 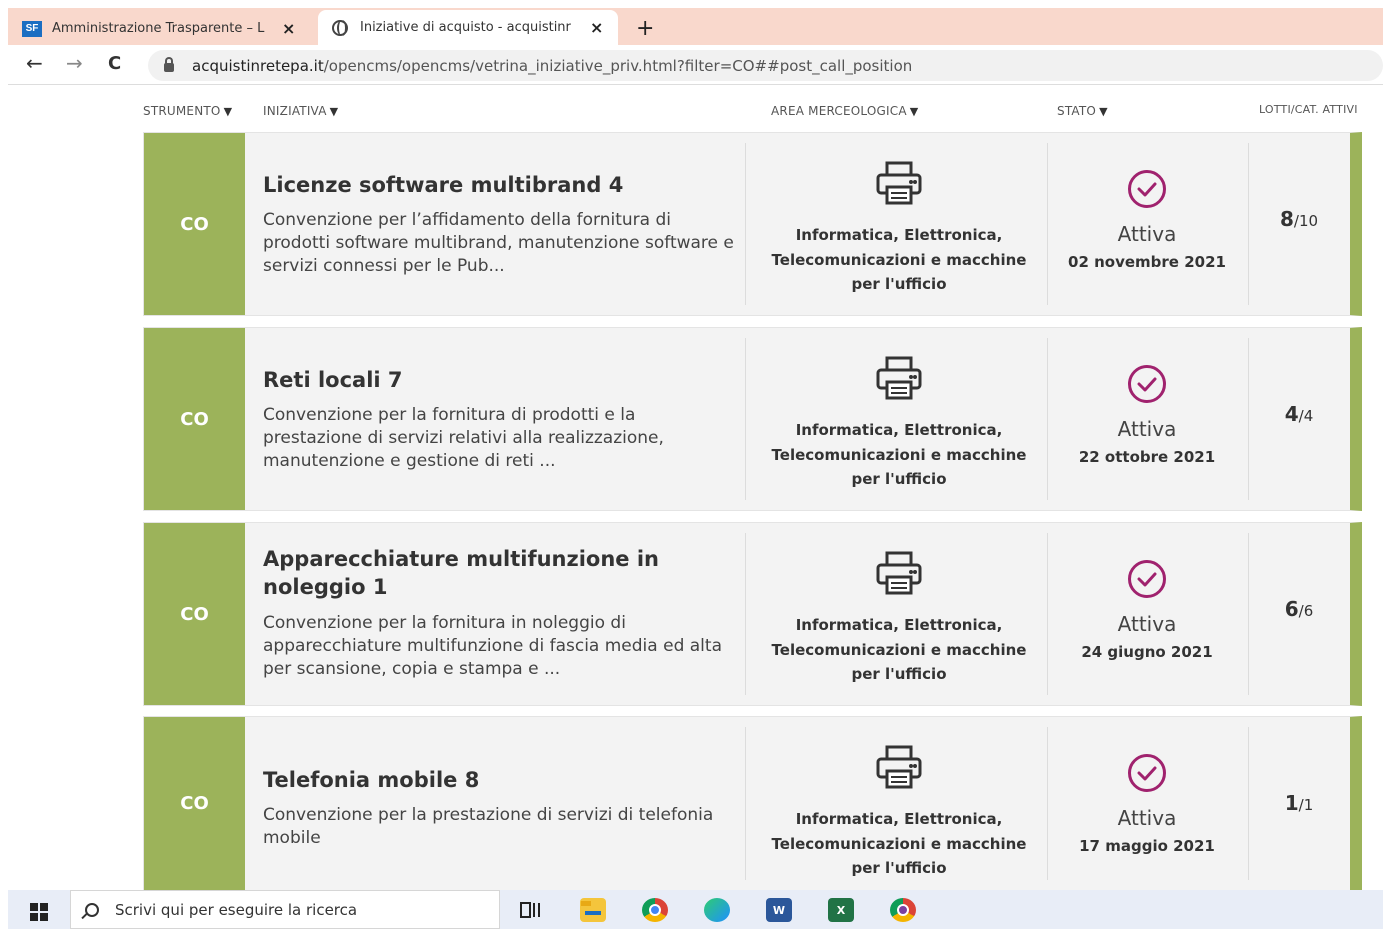 What do you see at coordinates (32, 28) in the screenshot?
I see `sf-logo-icon: SF` at bounding box center [32, 28].